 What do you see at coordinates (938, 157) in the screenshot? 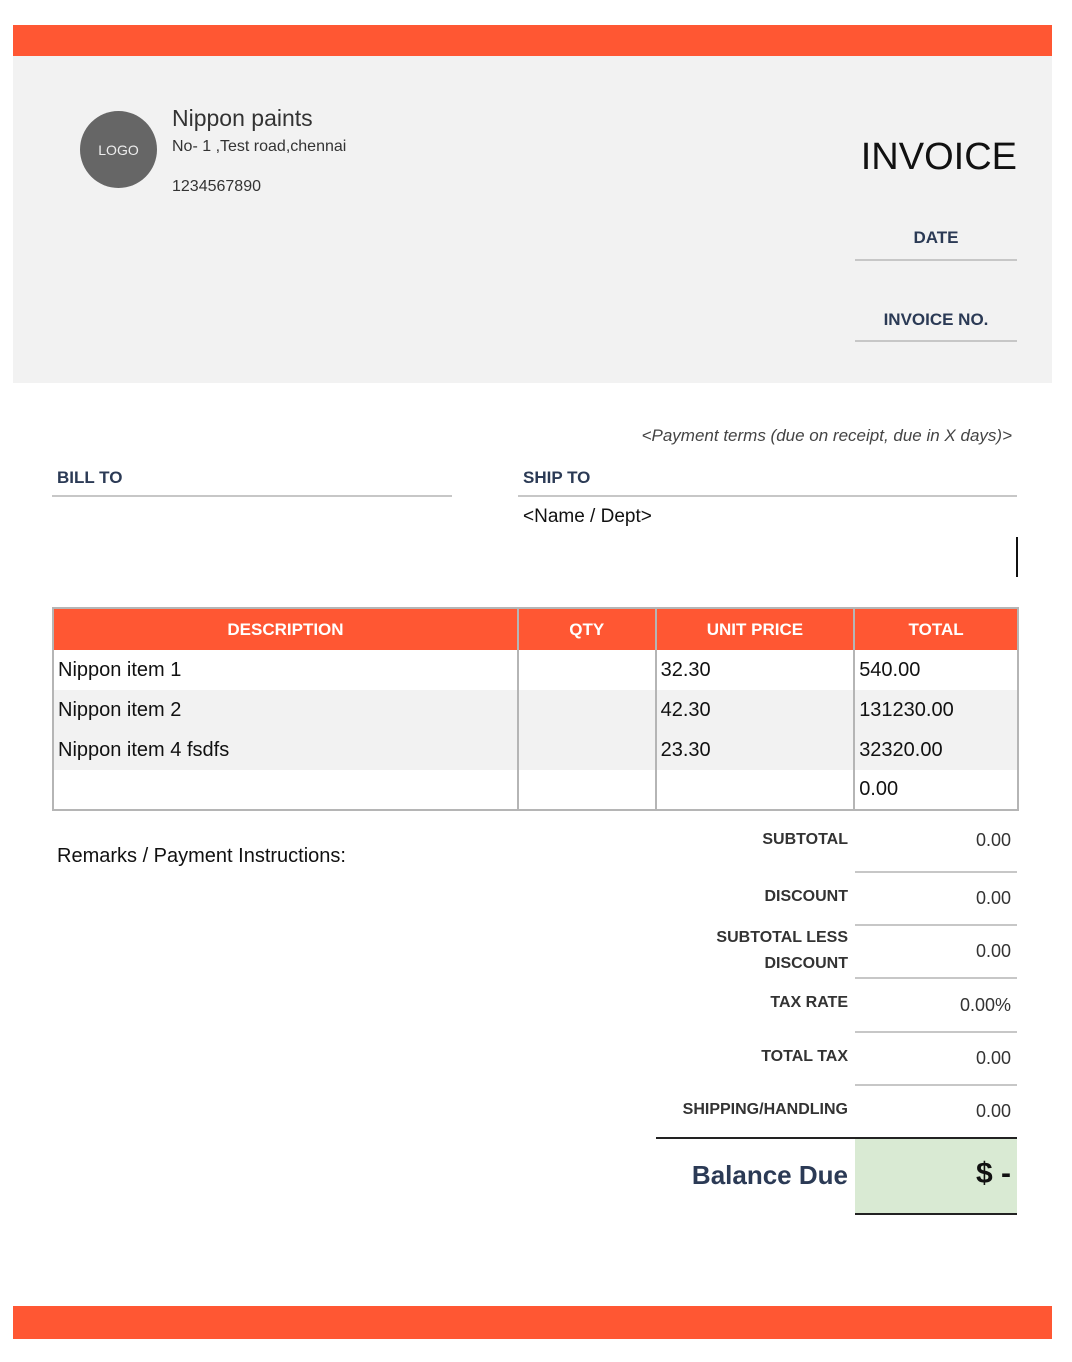
I see `invoice-title: INVOICE` at bounding box center [938, 157].